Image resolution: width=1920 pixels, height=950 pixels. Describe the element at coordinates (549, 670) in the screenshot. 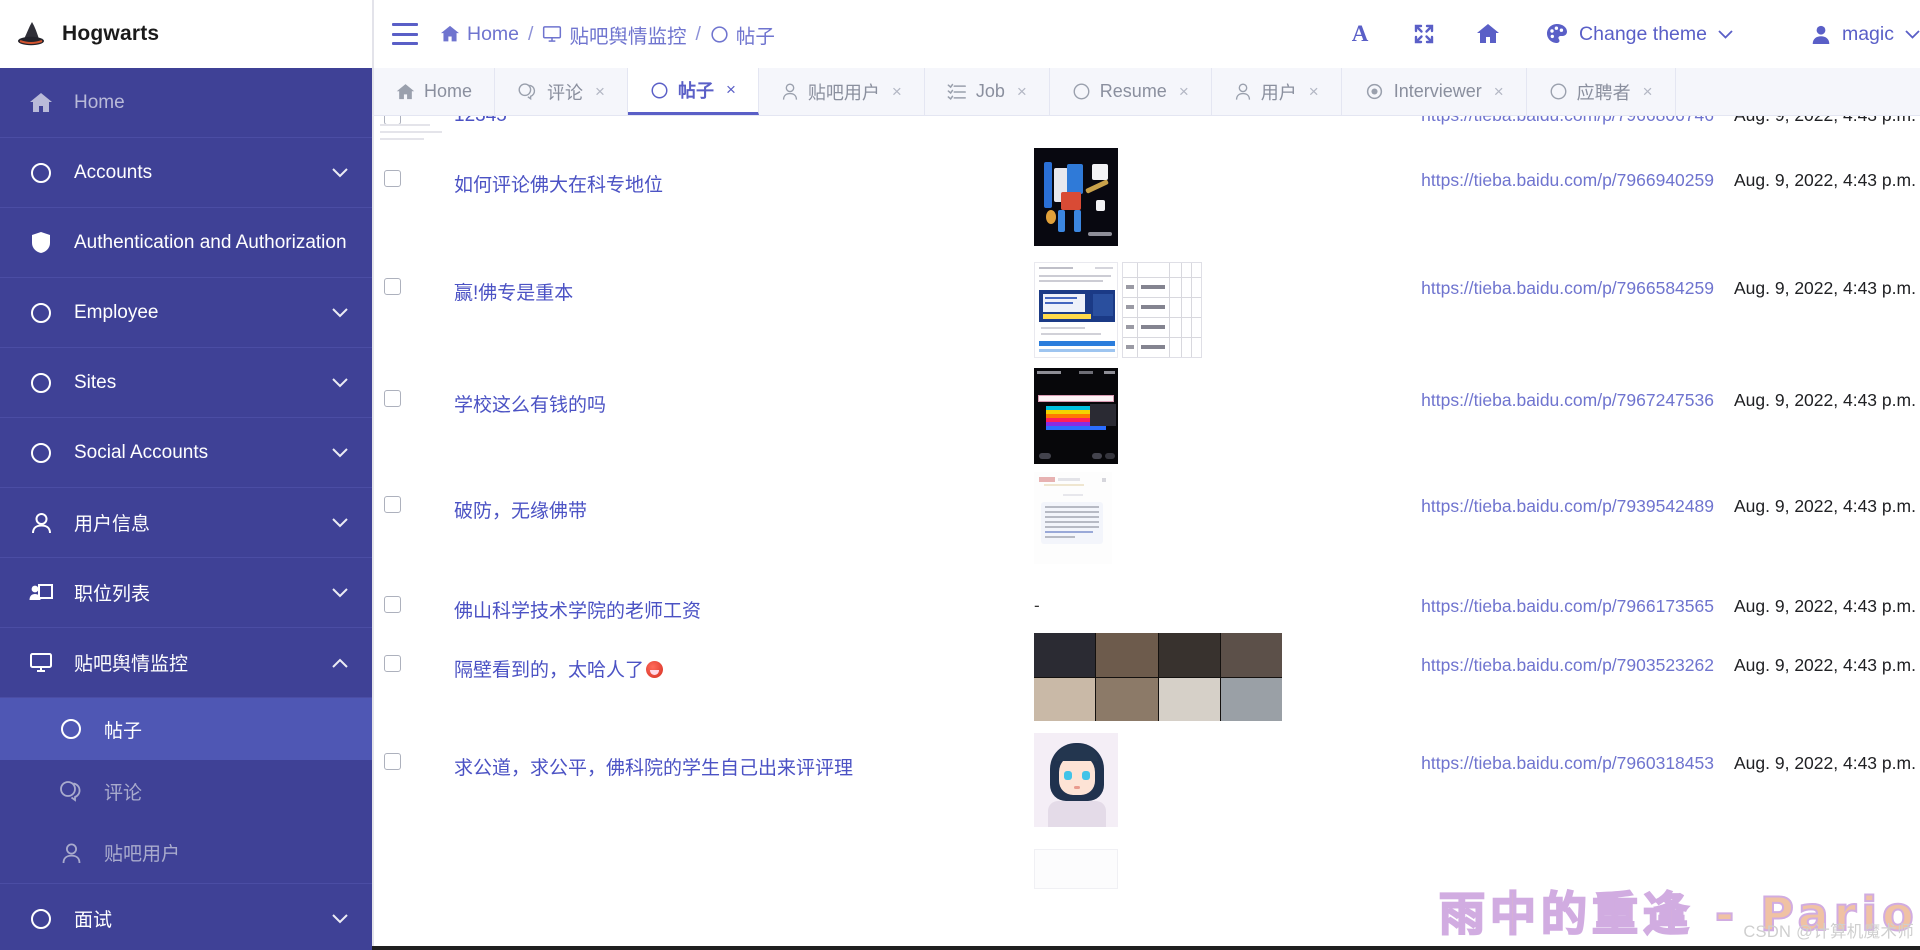

I see `post-title-link: 隔壁看到的，太哈人了` at that location.